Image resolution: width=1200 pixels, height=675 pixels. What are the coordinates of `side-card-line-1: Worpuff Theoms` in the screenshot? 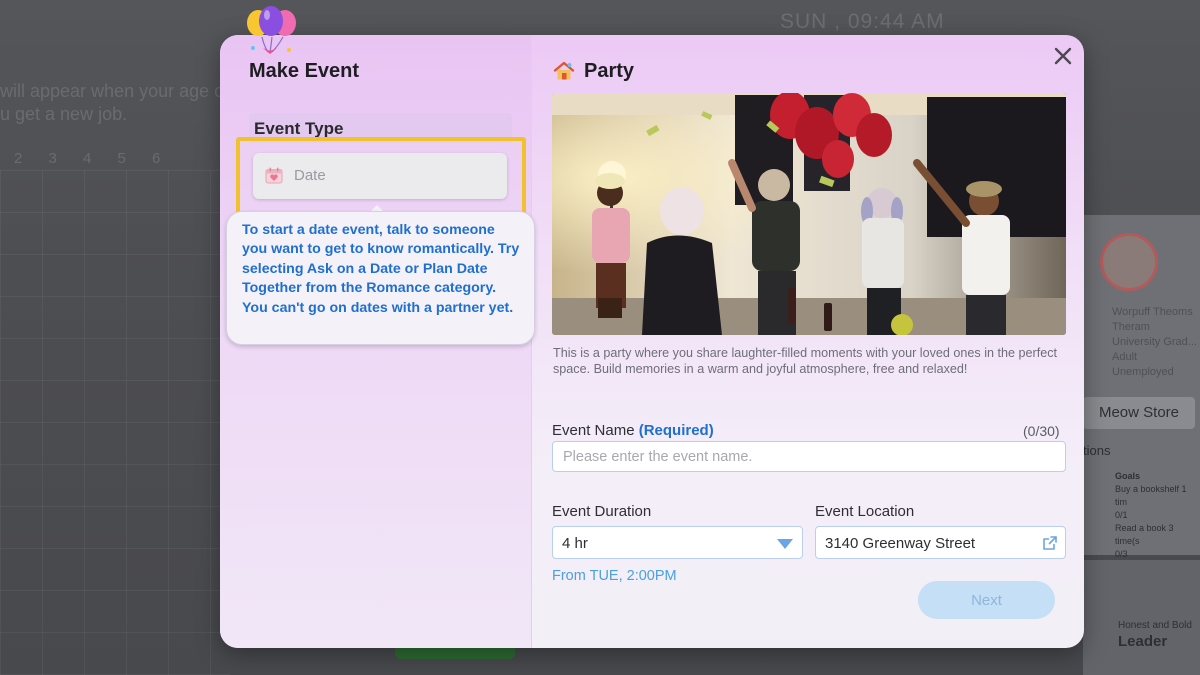 It's located at (1152, 312).